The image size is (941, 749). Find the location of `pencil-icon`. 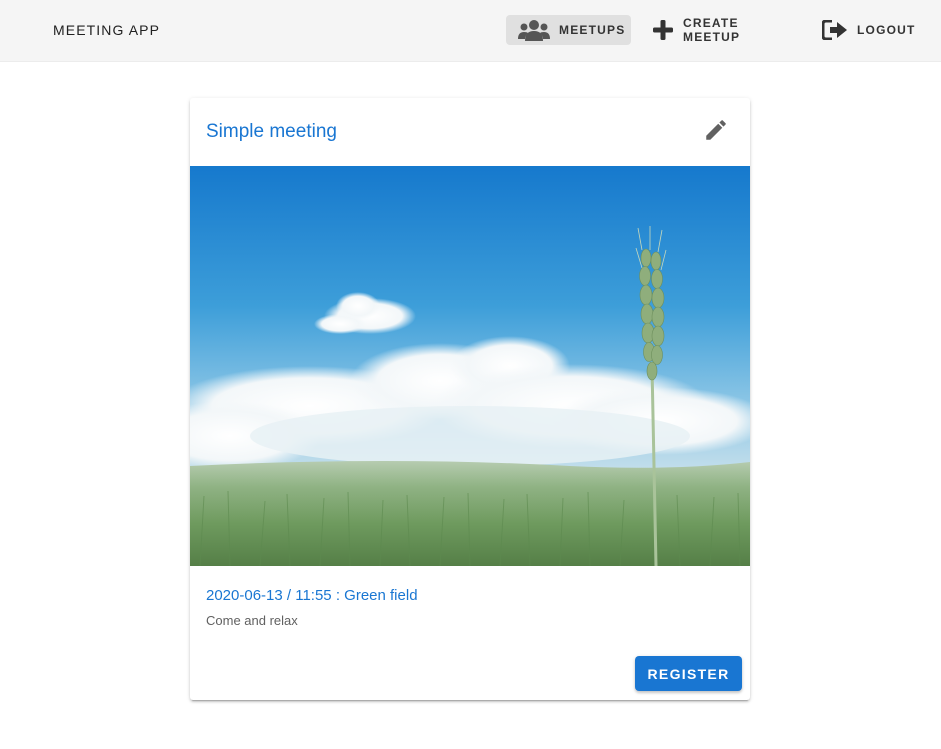

pencil-icon is located at coordinates (716, 132).